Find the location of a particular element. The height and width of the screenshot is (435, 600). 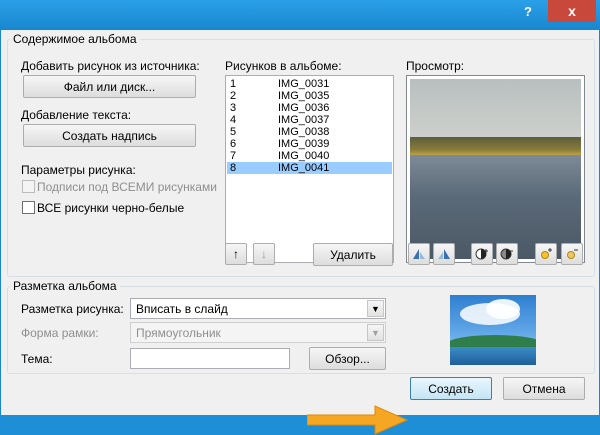

preview-label: Просмотр: is located at coordinates (435, 66).